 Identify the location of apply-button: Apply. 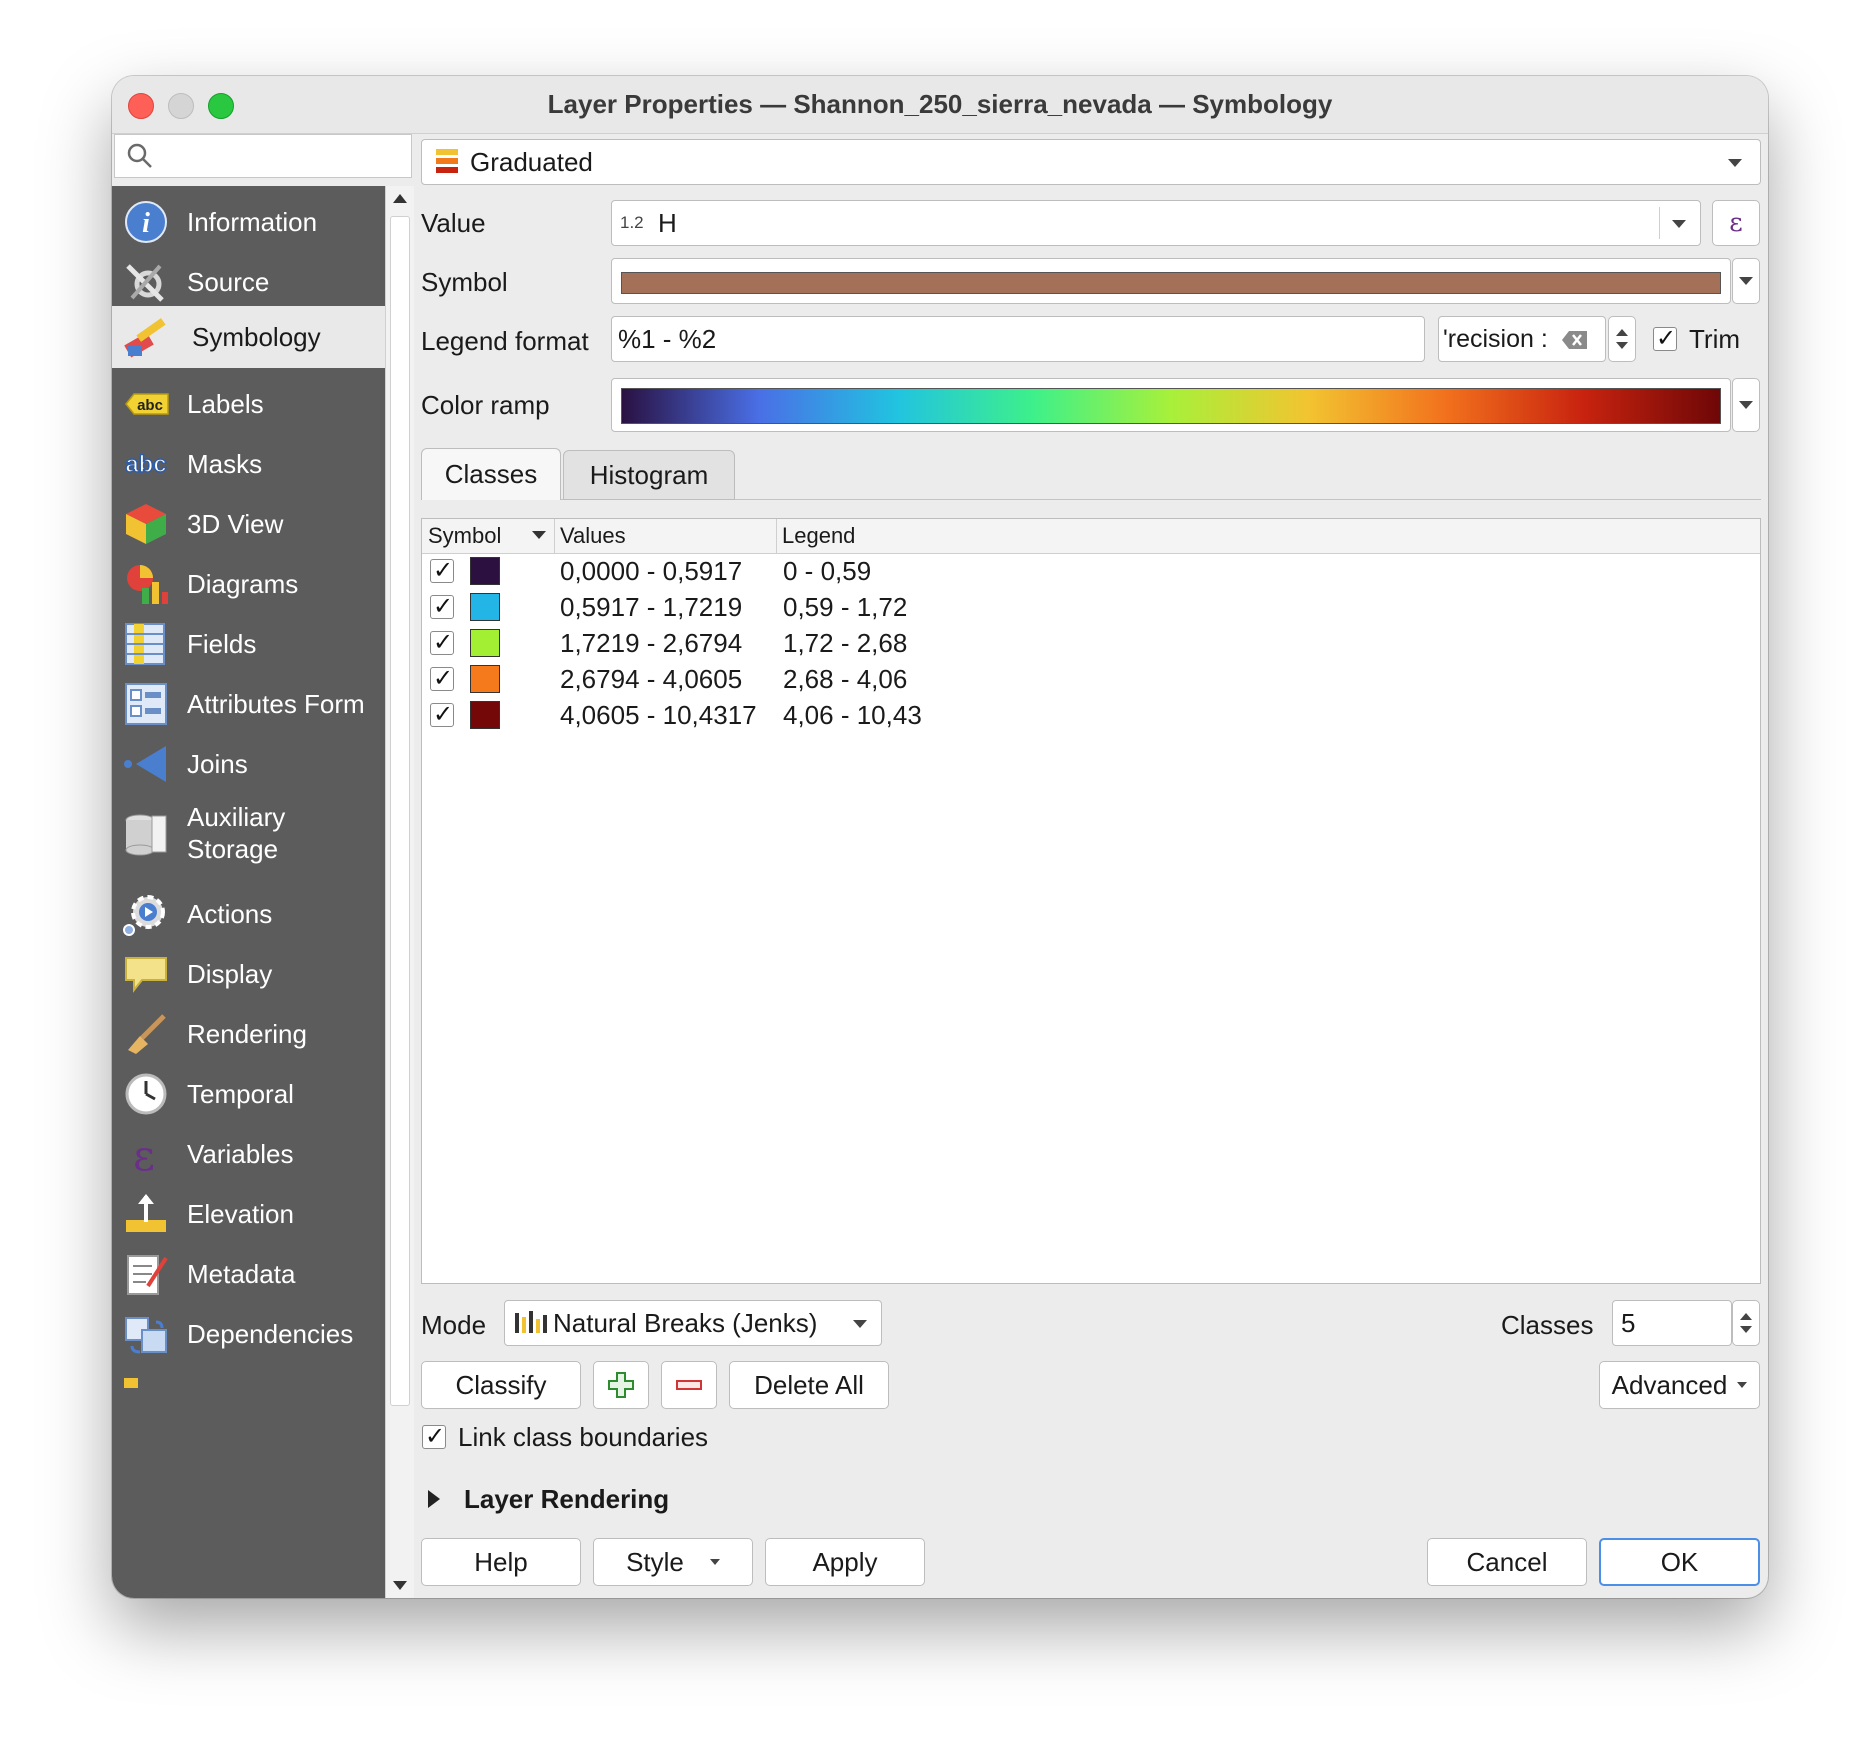
(845, 1562).